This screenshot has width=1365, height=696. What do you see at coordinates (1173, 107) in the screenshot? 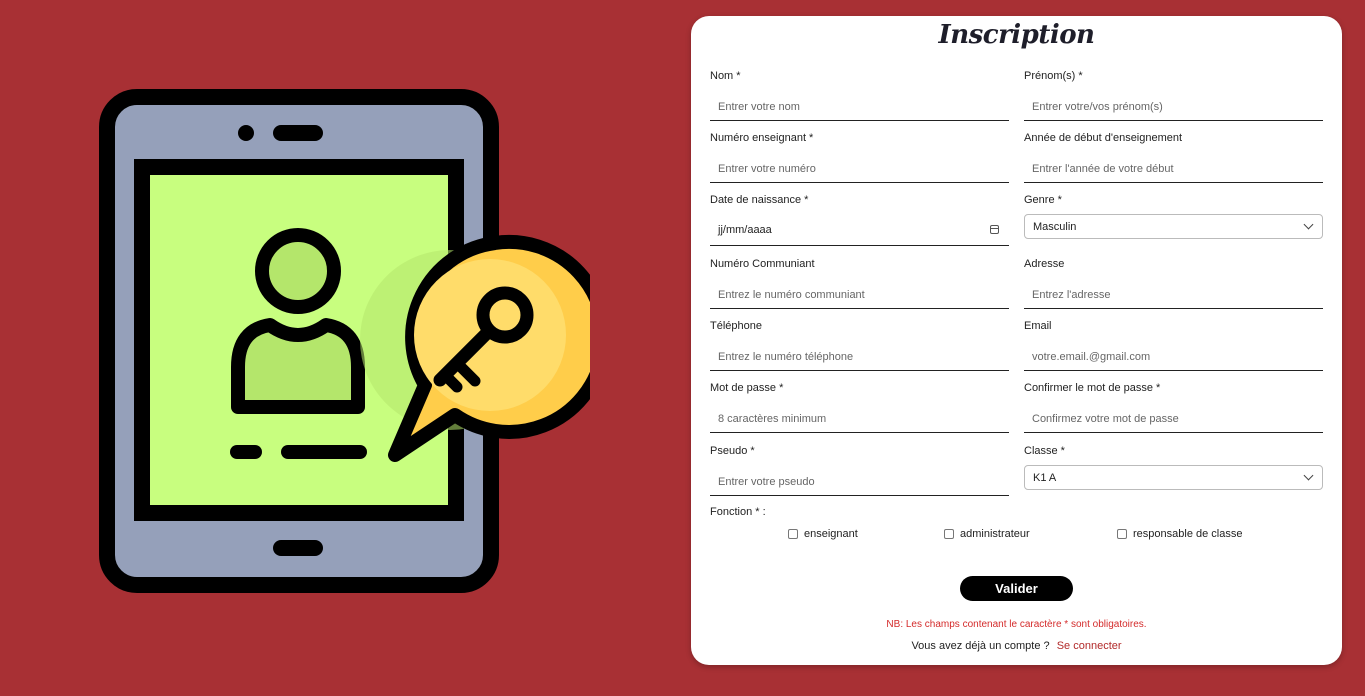
I see `prenom-input` at bounding box center [1173, 107].